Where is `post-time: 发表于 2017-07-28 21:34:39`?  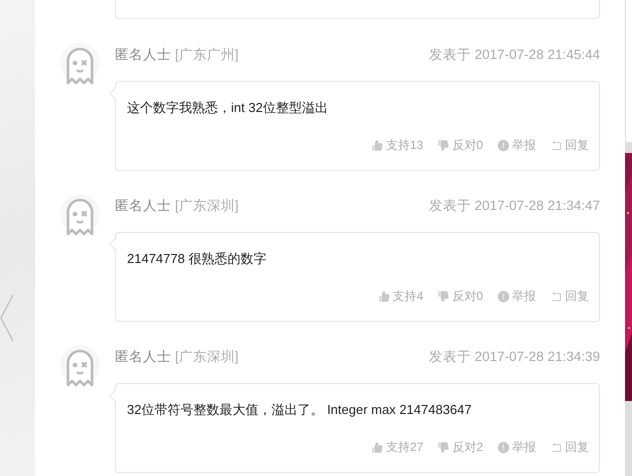 post-time: 发表于 2017-07-28 21:34:39 is located at coordinates (514, 357).